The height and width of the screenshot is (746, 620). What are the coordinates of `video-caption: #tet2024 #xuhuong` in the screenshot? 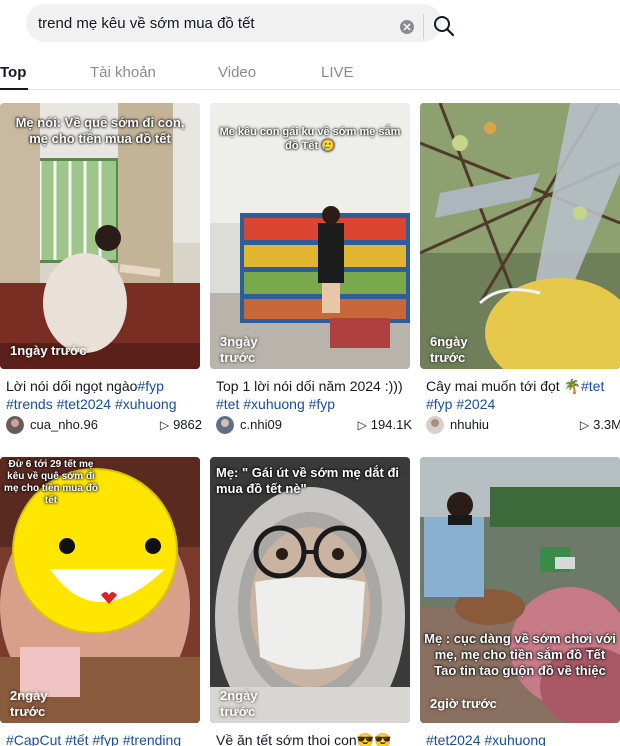 It's located at (523, 738).